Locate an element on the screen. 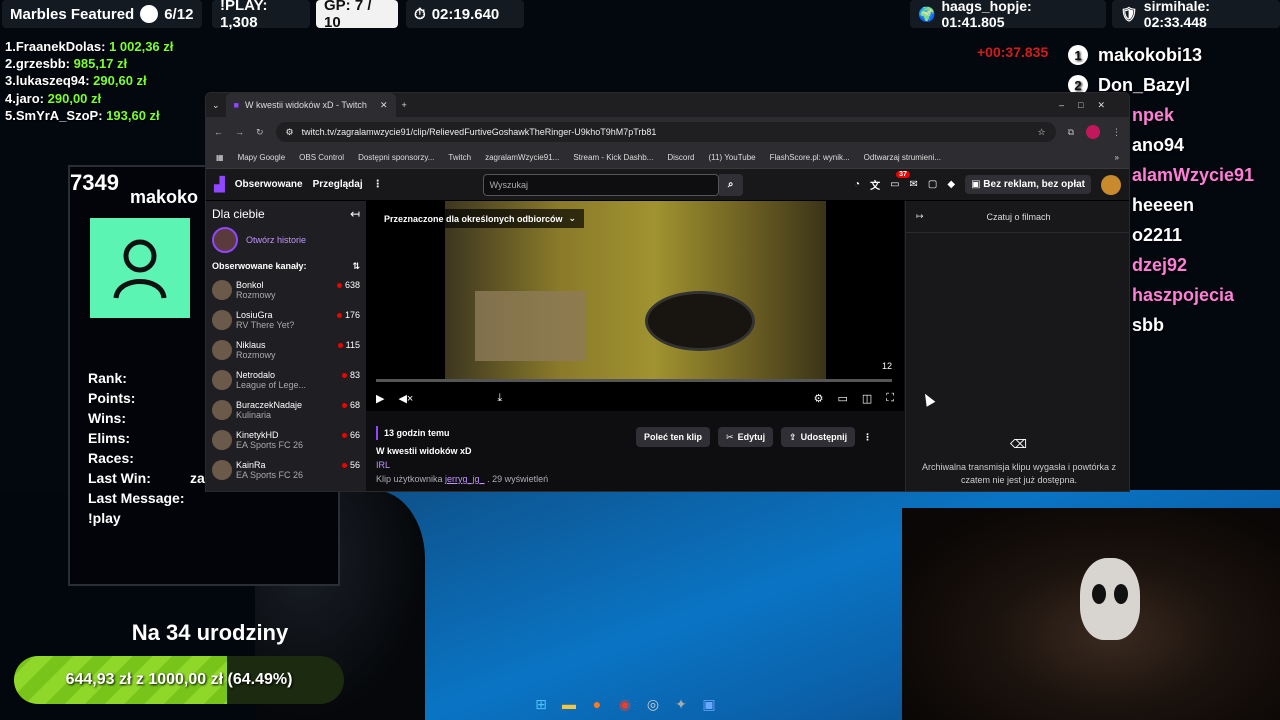 The height and width of the screenshot is (720, 1280). menu-icon: ⋮ is located at coordinates (1116, 132).